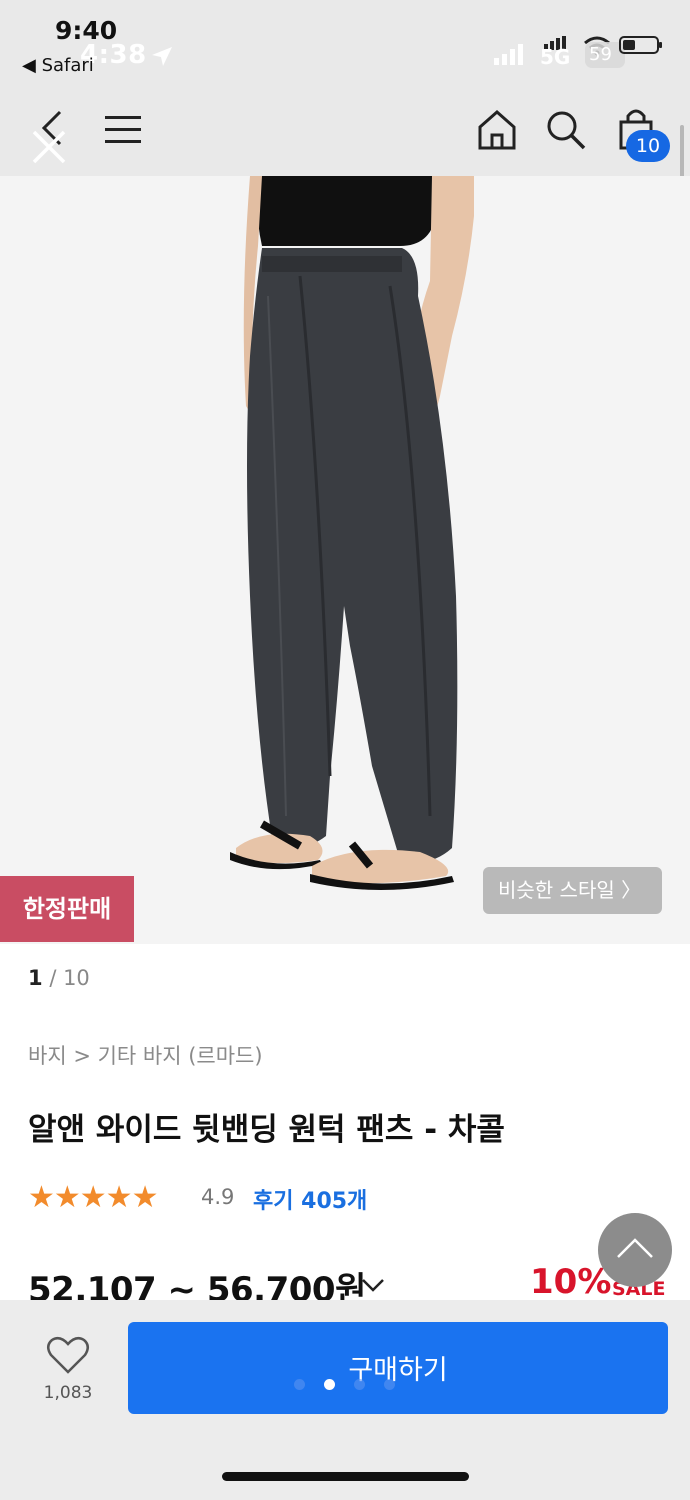 This screenshot has height=1500, width=690. Describe the element at coordinates (555, 57) in the screenshot. I see `network-type: 5G` at that location.